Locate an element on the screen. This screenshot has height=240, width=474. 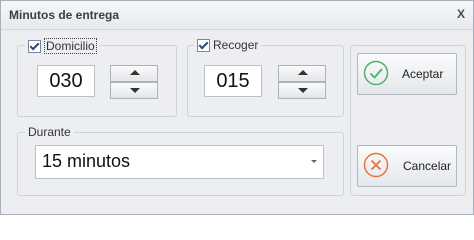
cancel-button-label: Cancelar is located at coordinates (427, 166).